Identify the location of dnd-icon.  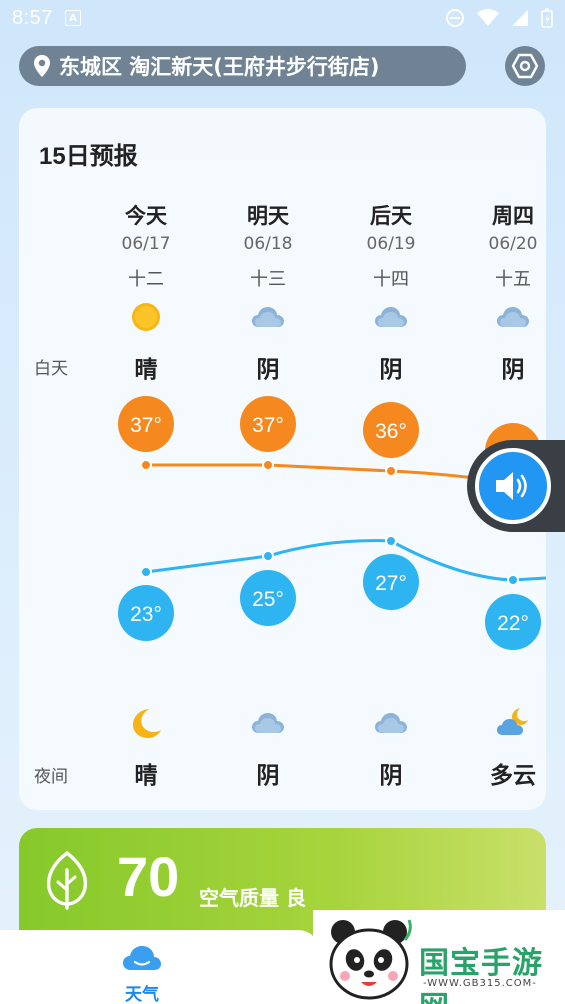
(455, 18).